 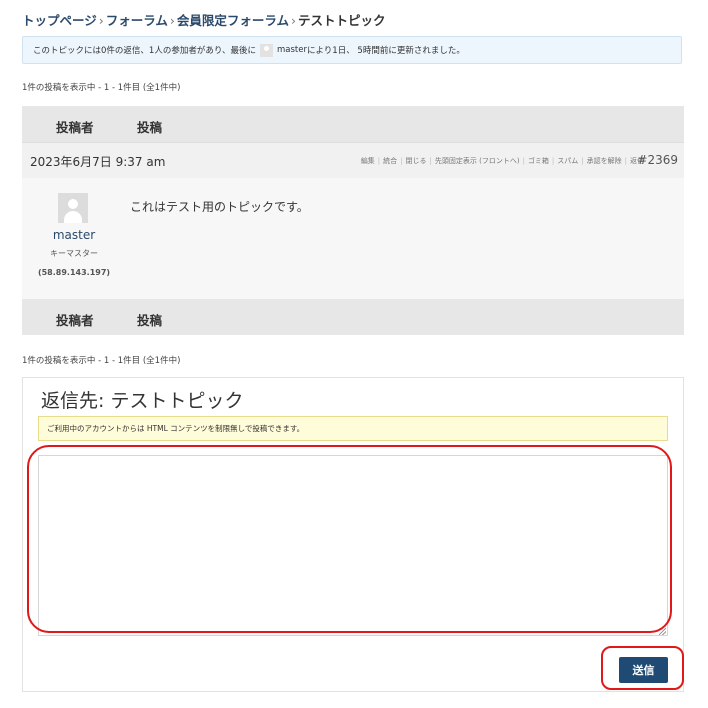 I want to click on stick-link: 先頭固定表示 (フロントへ), so click(x=477, y=161).